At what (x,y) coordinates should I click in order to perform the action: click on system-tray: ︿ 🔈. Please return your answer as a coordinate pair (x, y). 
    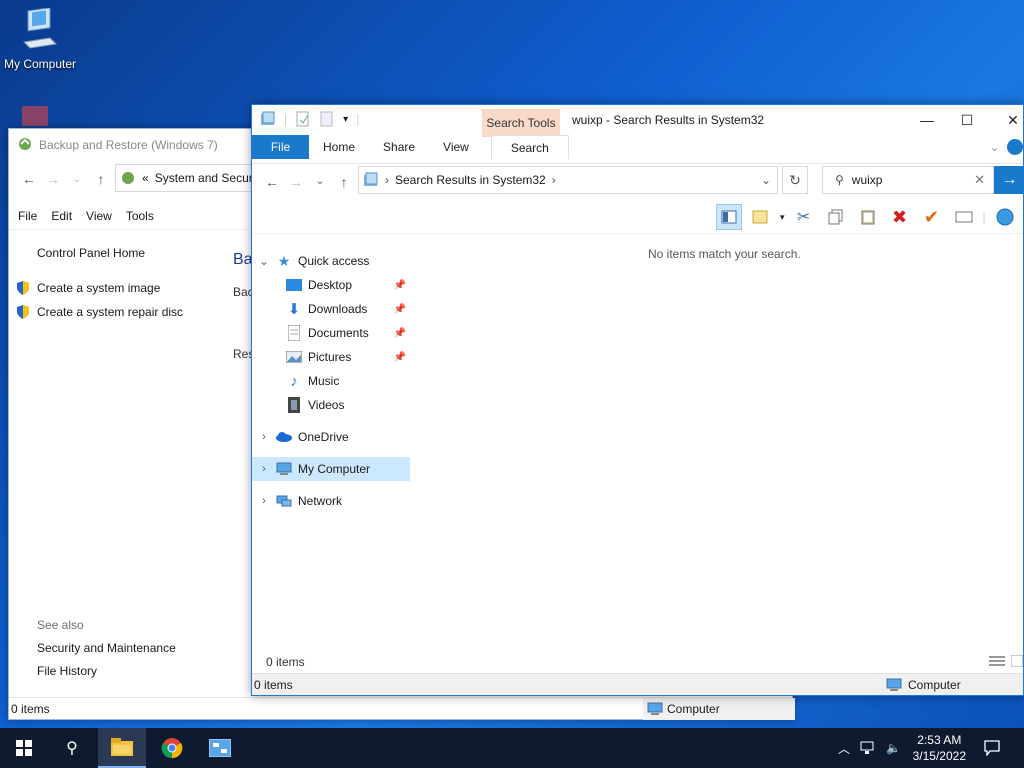
    Looking at the image, I should click on (869, 748).